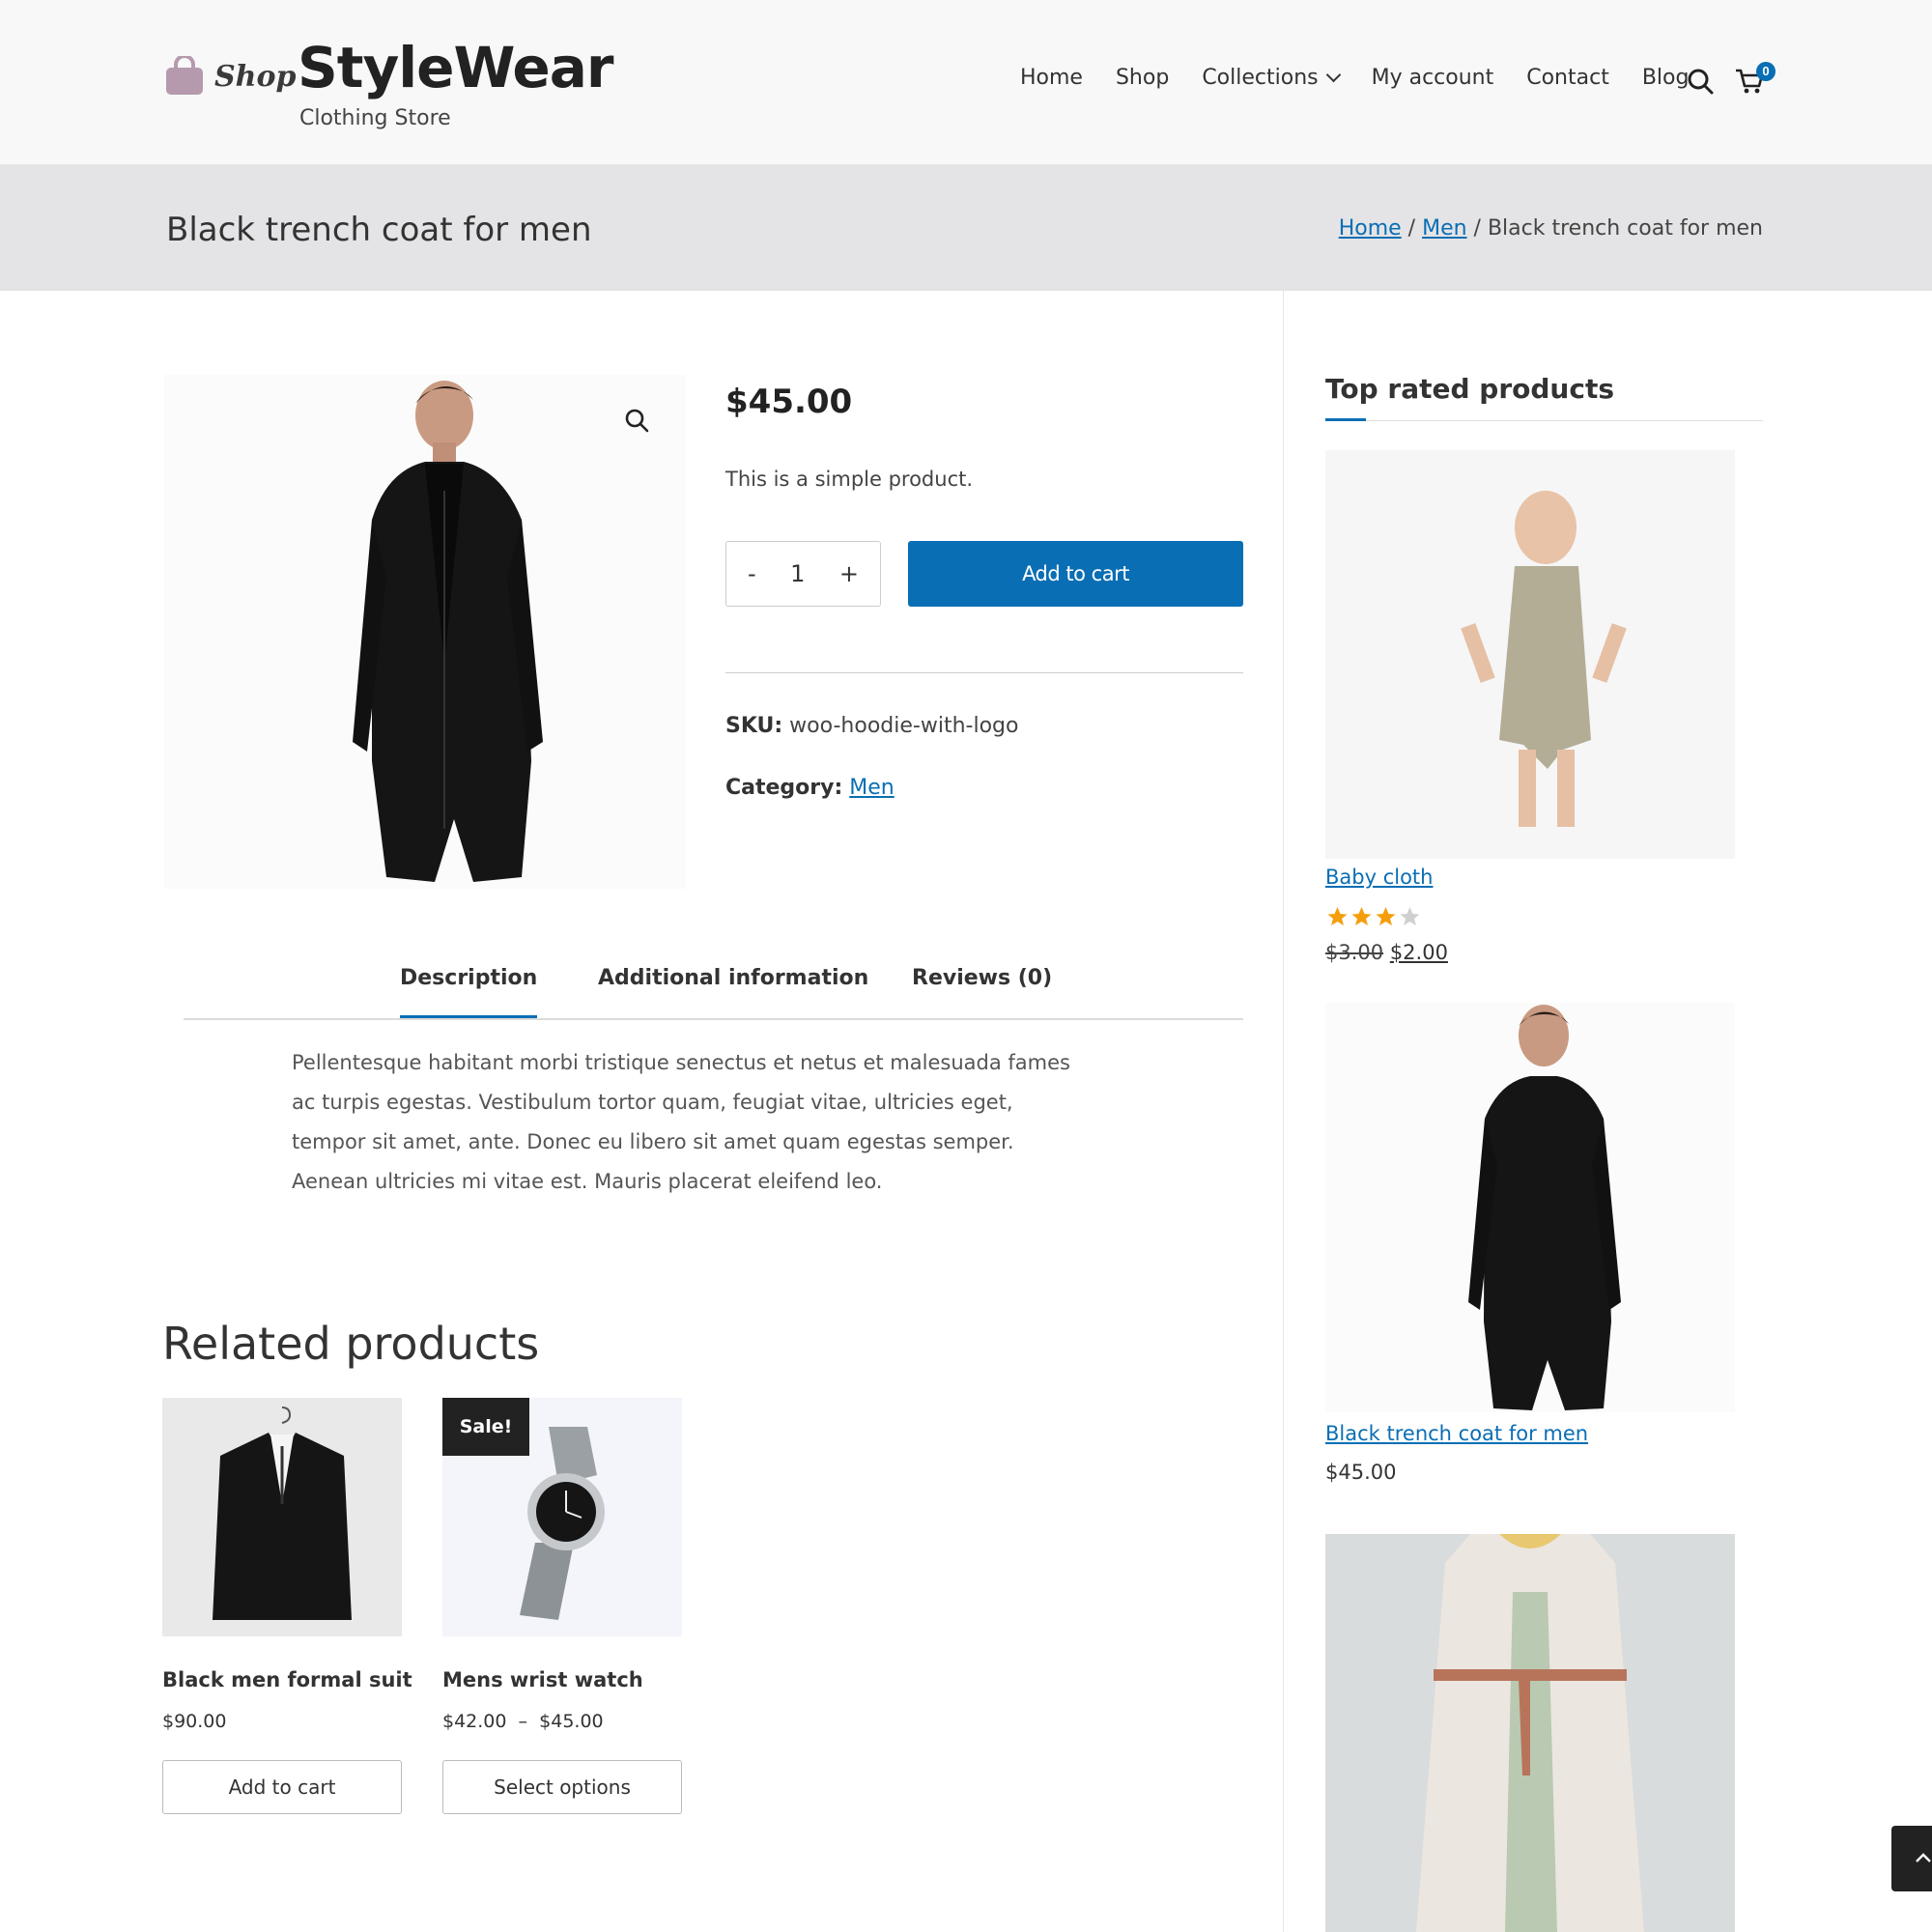 This screenshot has width=1932, height=1932. I want to click on star-rating, so click(1373, 916).